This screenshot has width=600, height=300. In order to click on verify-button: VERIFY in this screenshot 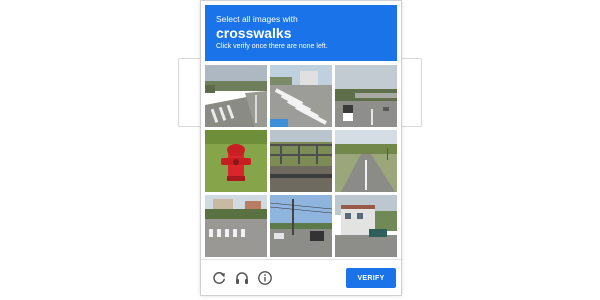, I will do `click(371, 278)`.